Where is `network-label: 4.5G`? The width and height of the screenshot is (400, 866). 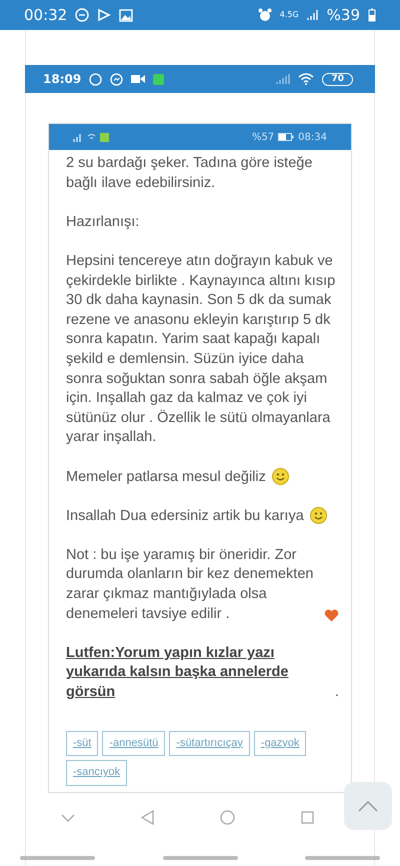
network-label: 4.5G is located at coordinates (289, 15).